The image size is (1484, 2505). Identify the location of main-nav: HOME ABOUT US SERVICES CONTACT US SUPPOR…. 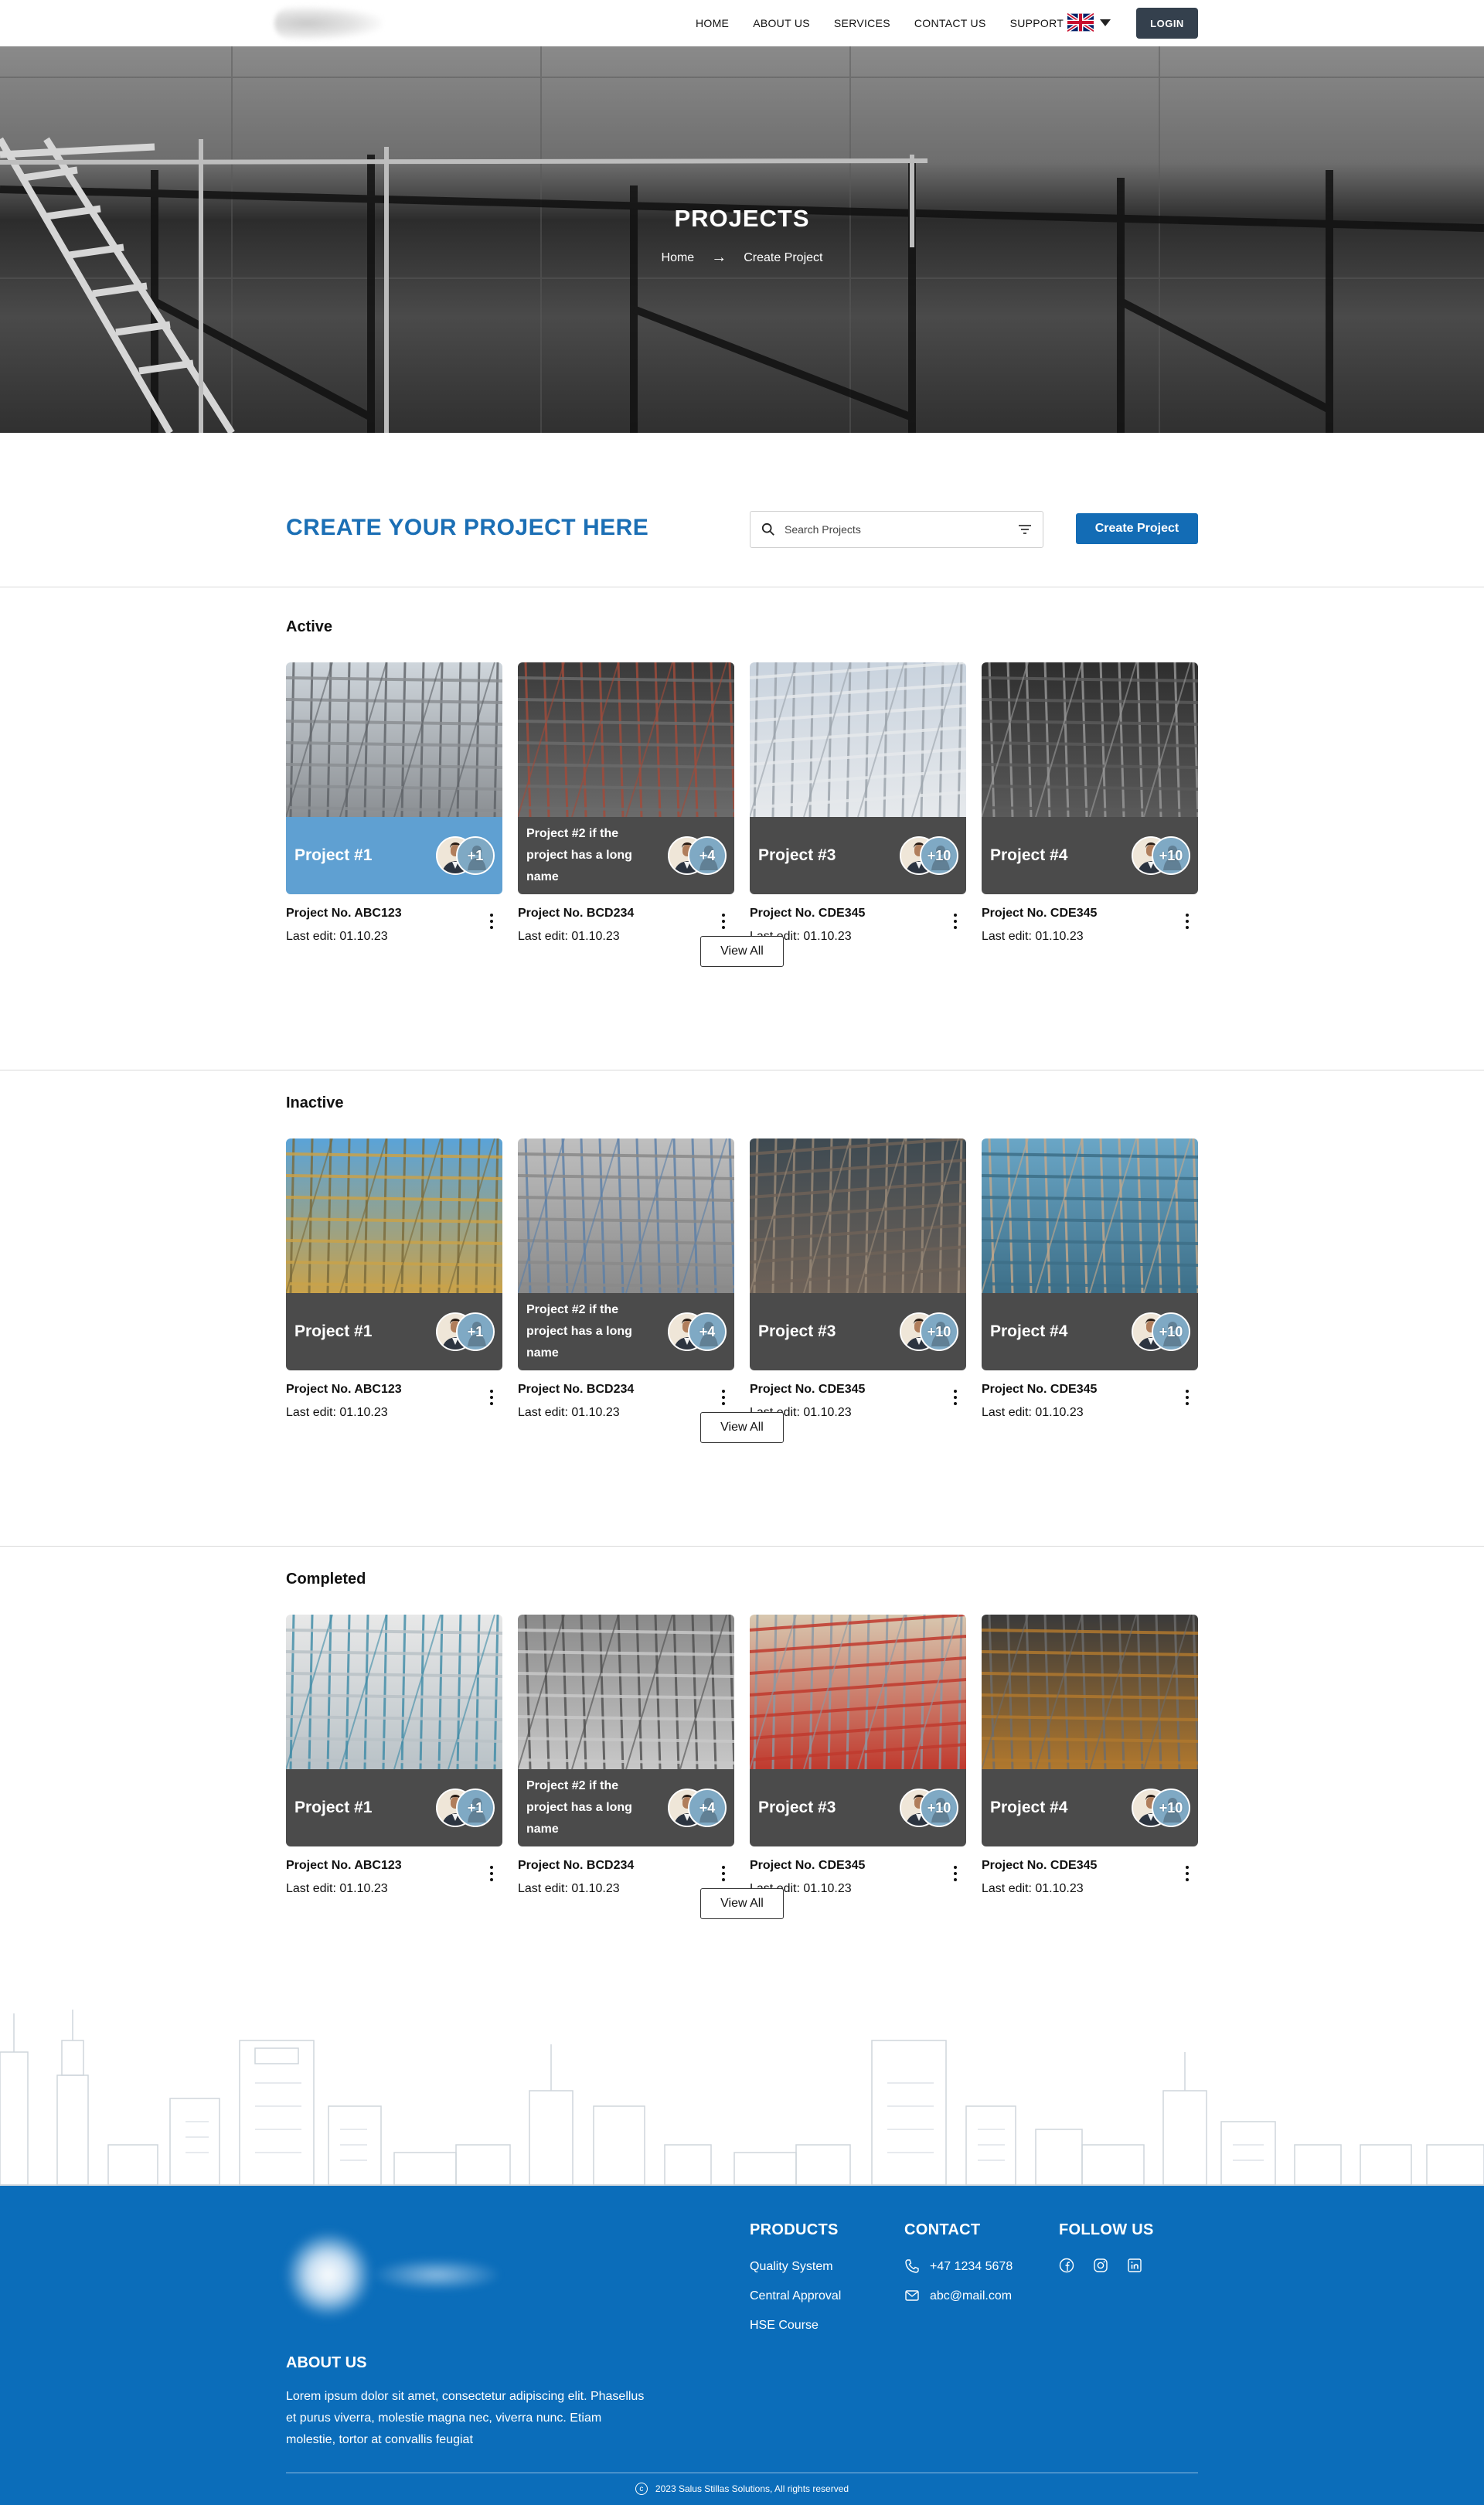
(891, 23).